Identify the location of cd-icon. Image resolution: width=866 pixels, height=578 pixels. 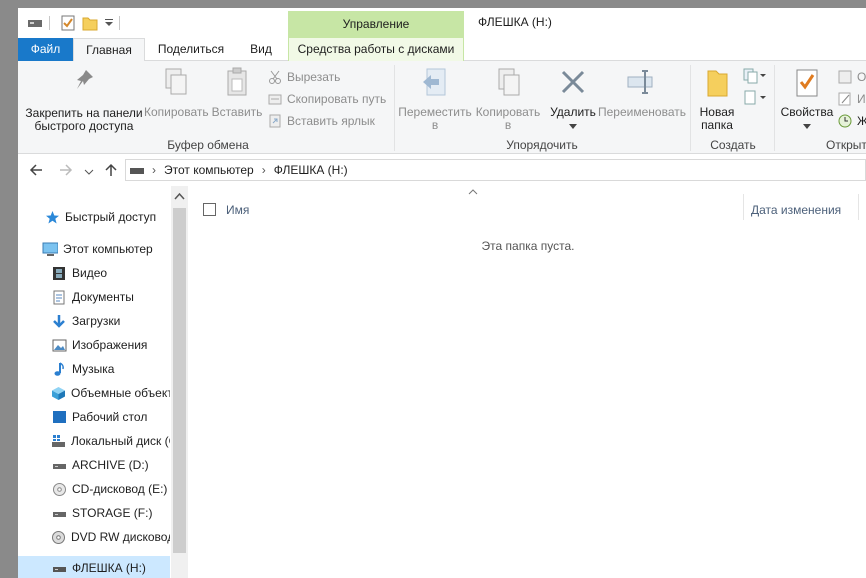
(59, 489).